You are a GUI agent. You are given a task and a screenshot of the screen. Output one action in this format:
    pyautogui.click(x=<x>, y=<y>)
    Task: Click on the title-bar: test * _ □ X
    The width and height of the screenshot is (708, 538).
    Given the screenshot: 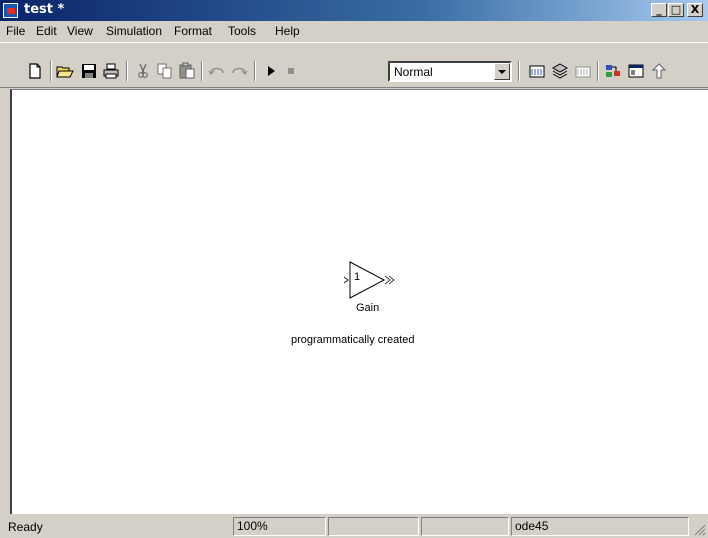 What is the action you would take?
    pyautogui.click(x=354, y=10)
    